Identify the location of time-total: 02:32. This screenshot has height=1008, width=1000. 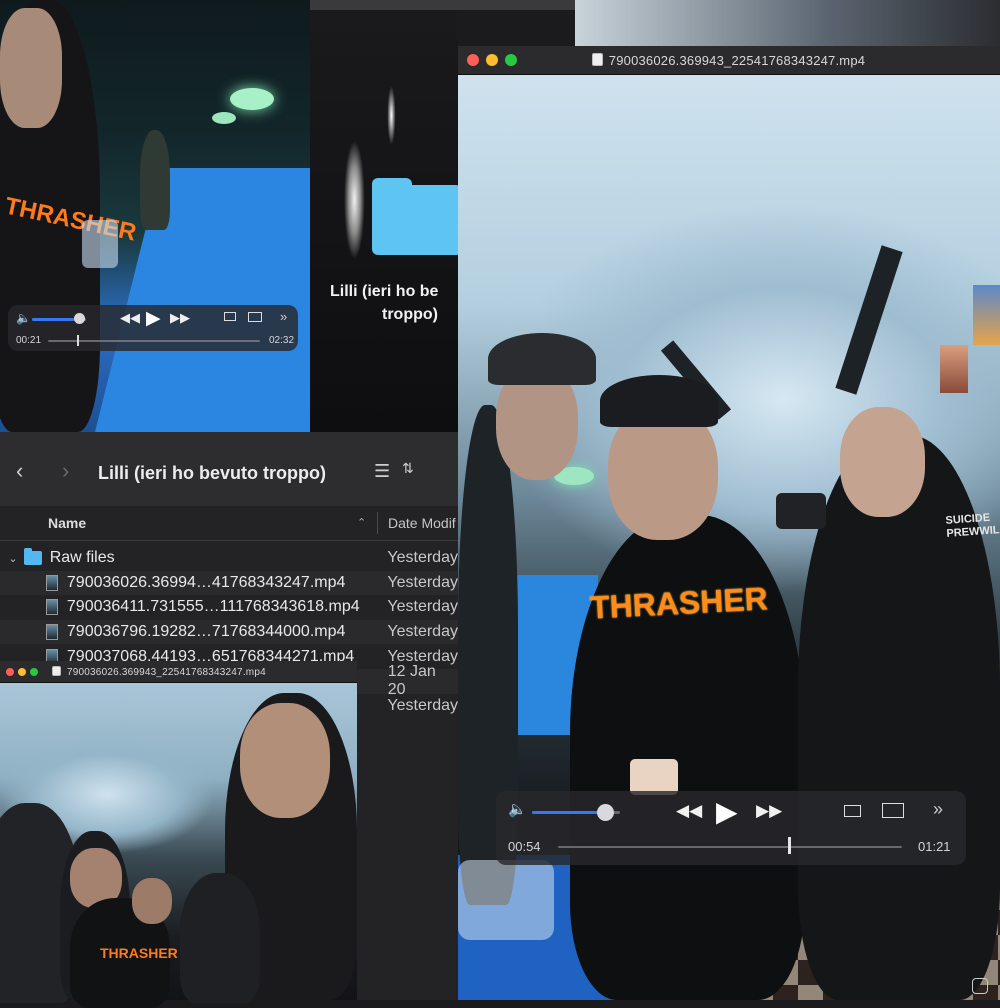
(282, 340).